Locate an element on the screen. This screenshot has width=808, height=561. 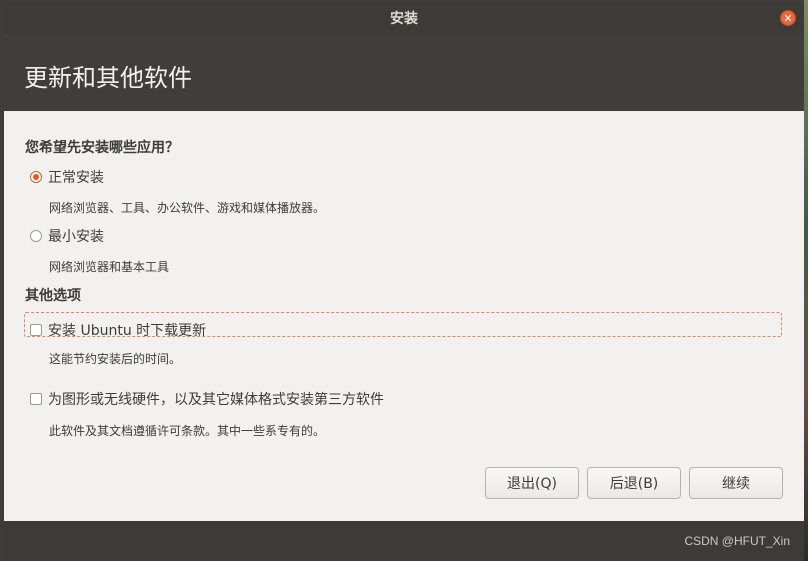
close-icon: ✕ is located at coordinates (788, 18).